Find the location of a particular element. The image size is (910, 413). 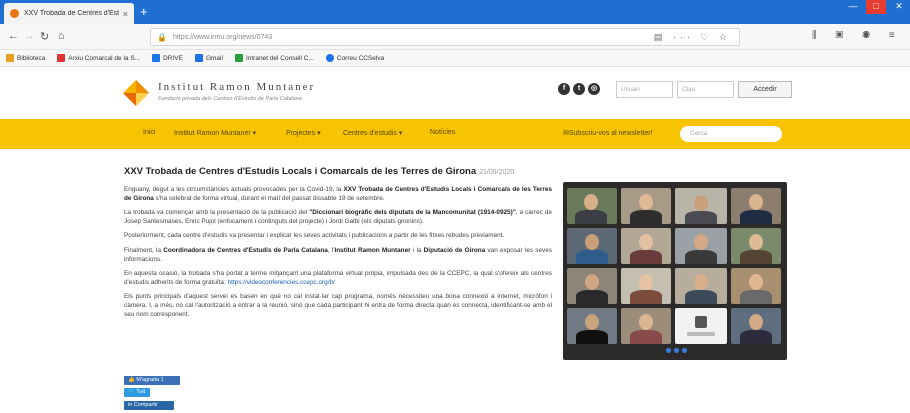

username-input: Usuari is located at coordinates (644, 89).